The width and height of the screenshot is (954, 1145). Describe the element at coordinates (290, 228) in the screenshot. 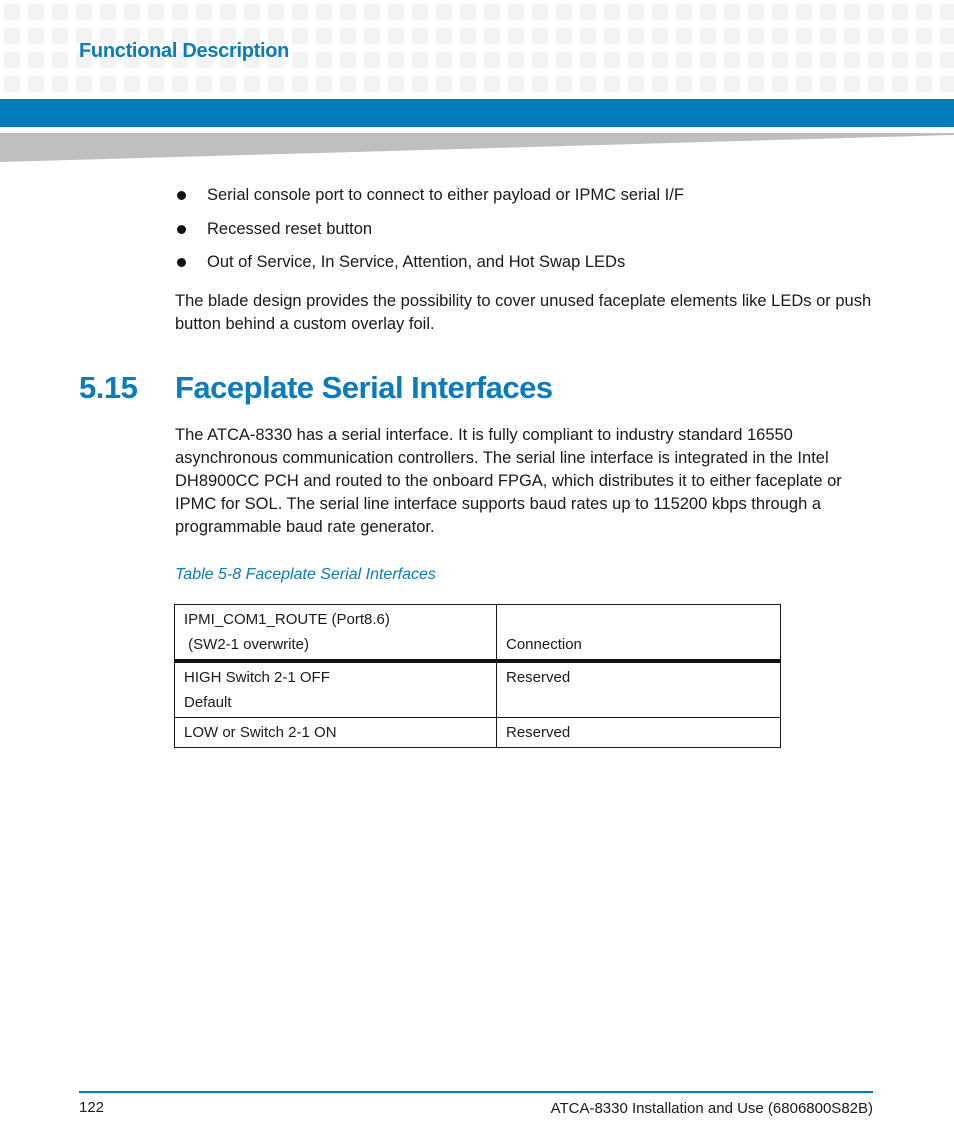

I see `bullet-text: Recessed reset button` at that location.